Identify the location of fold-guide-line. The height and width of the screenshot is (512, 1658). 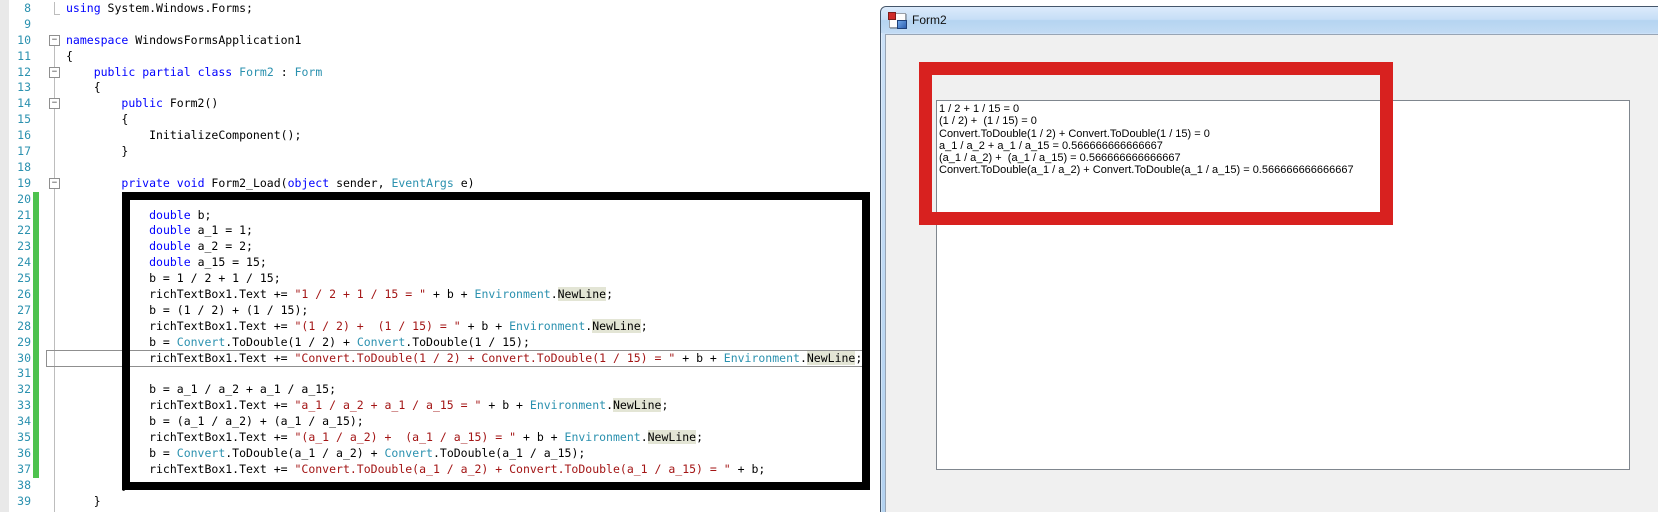
(54, 279).